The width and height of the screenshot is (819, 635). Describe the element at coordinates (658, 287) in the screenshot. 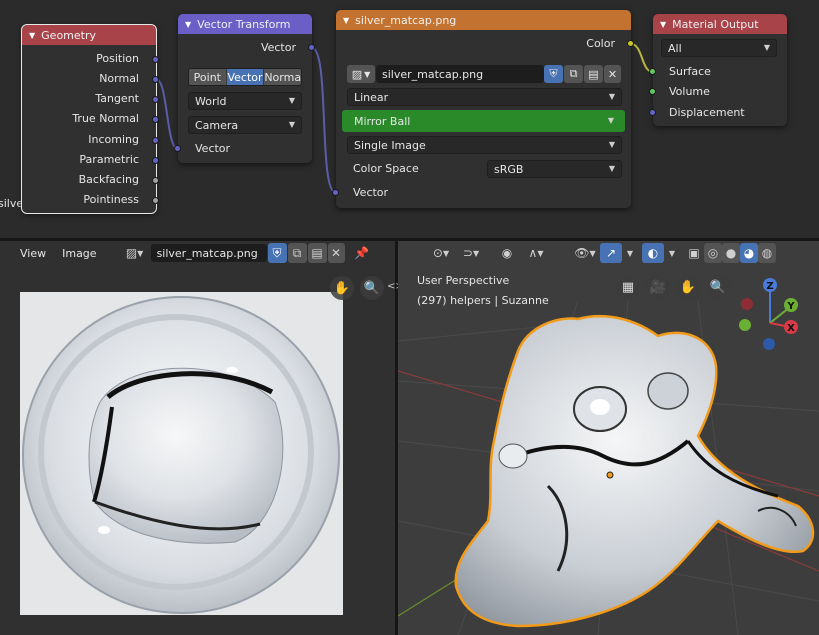

I see `camera-view-button: 🎥` at that location.